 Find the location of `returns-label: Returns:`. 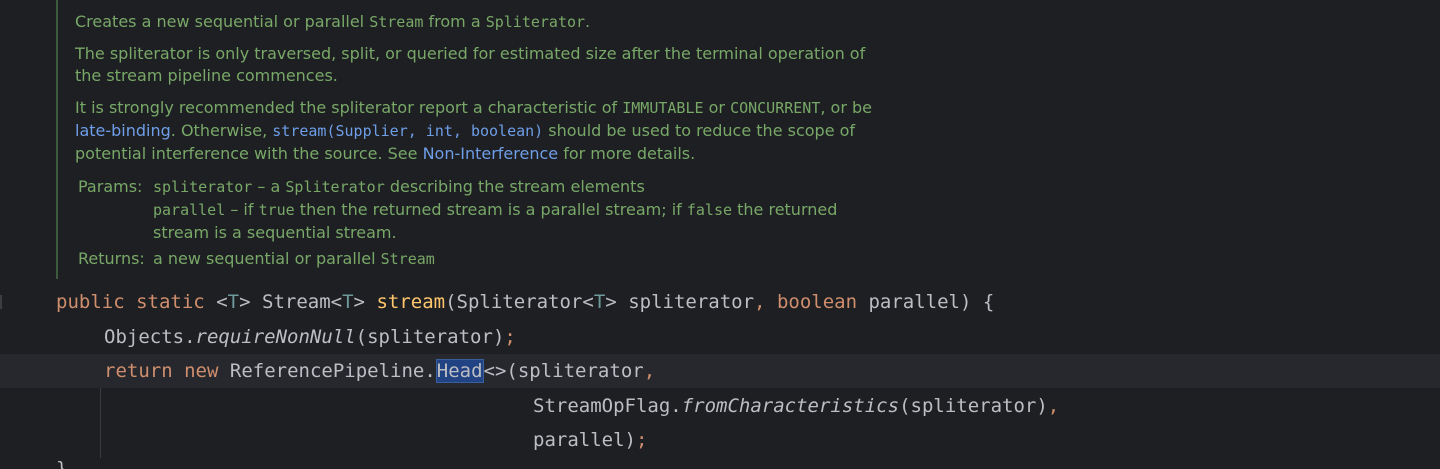

returns-label: Returns: is located at coordinates (111, 258).